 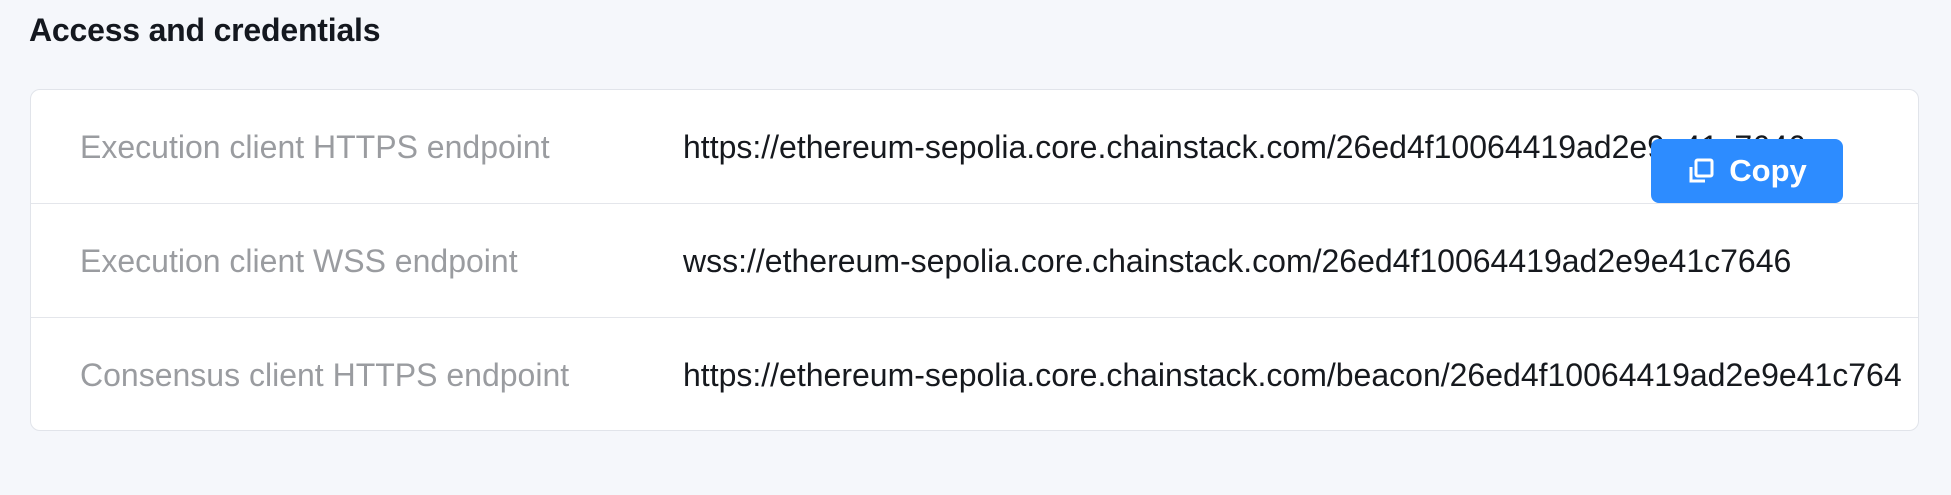 I want to click on endpoint-label: Consensus client HTTPS endpoint, so click(x=325, y=375).